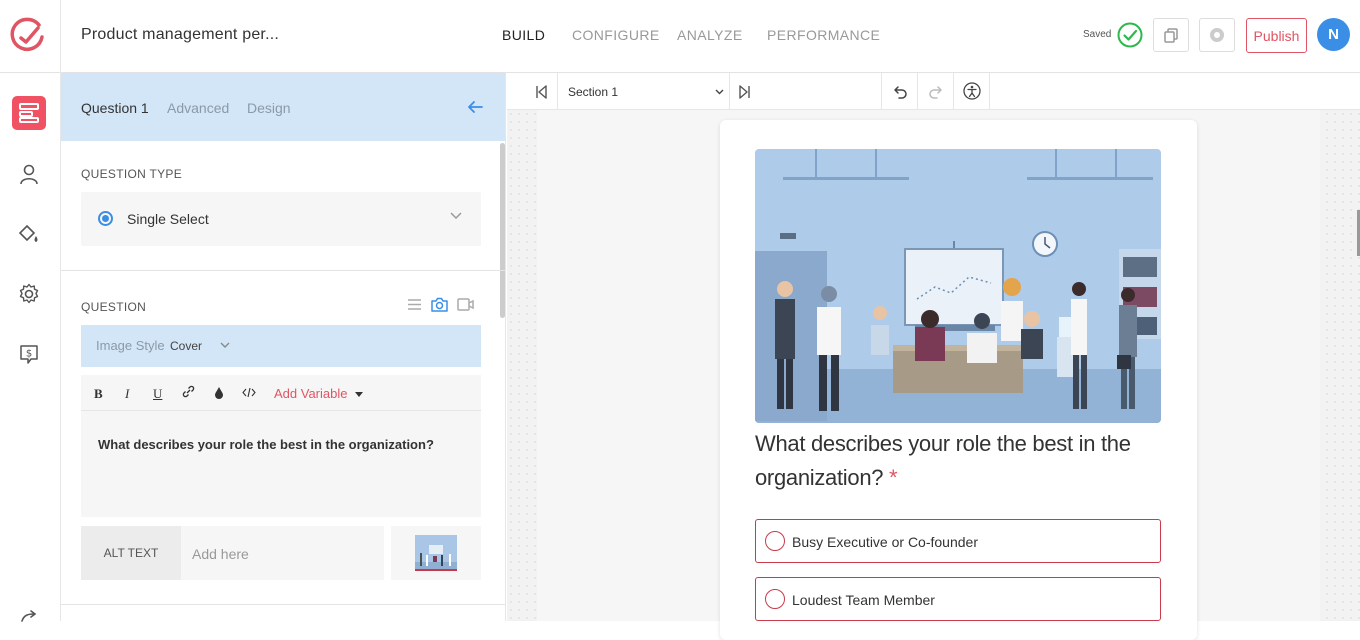 This screenshot has height=640, width=1360. I want to click on section-select: Section 1, so click(644, 91).